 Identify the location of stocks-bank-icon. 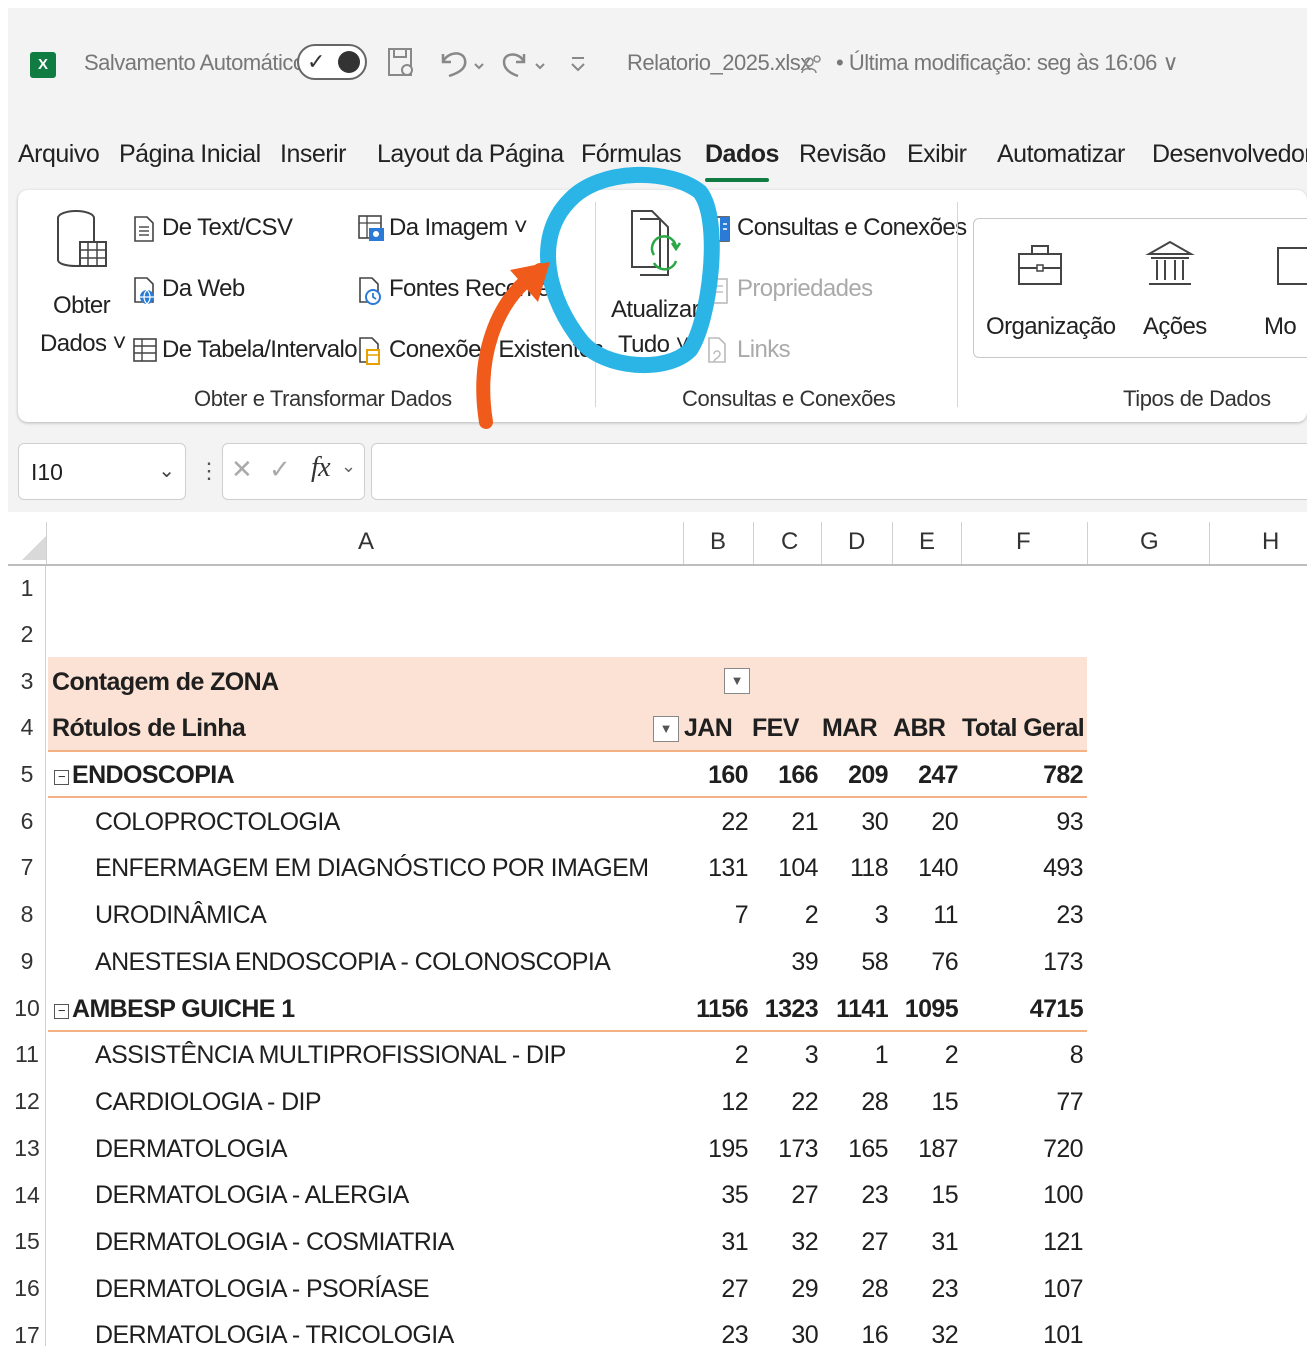
(1170, 266).